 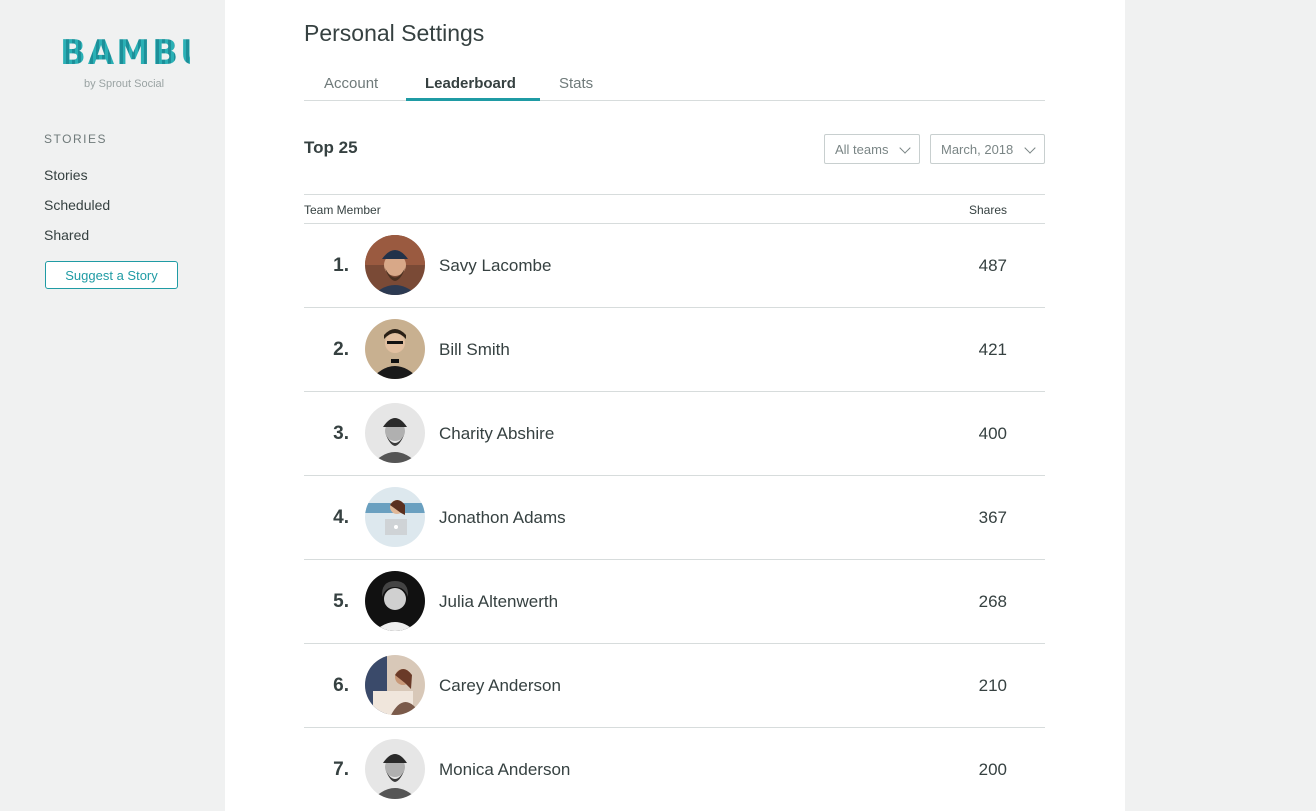 I want to click on month-filter-value: March, 2018, so click(x=977, y=149).